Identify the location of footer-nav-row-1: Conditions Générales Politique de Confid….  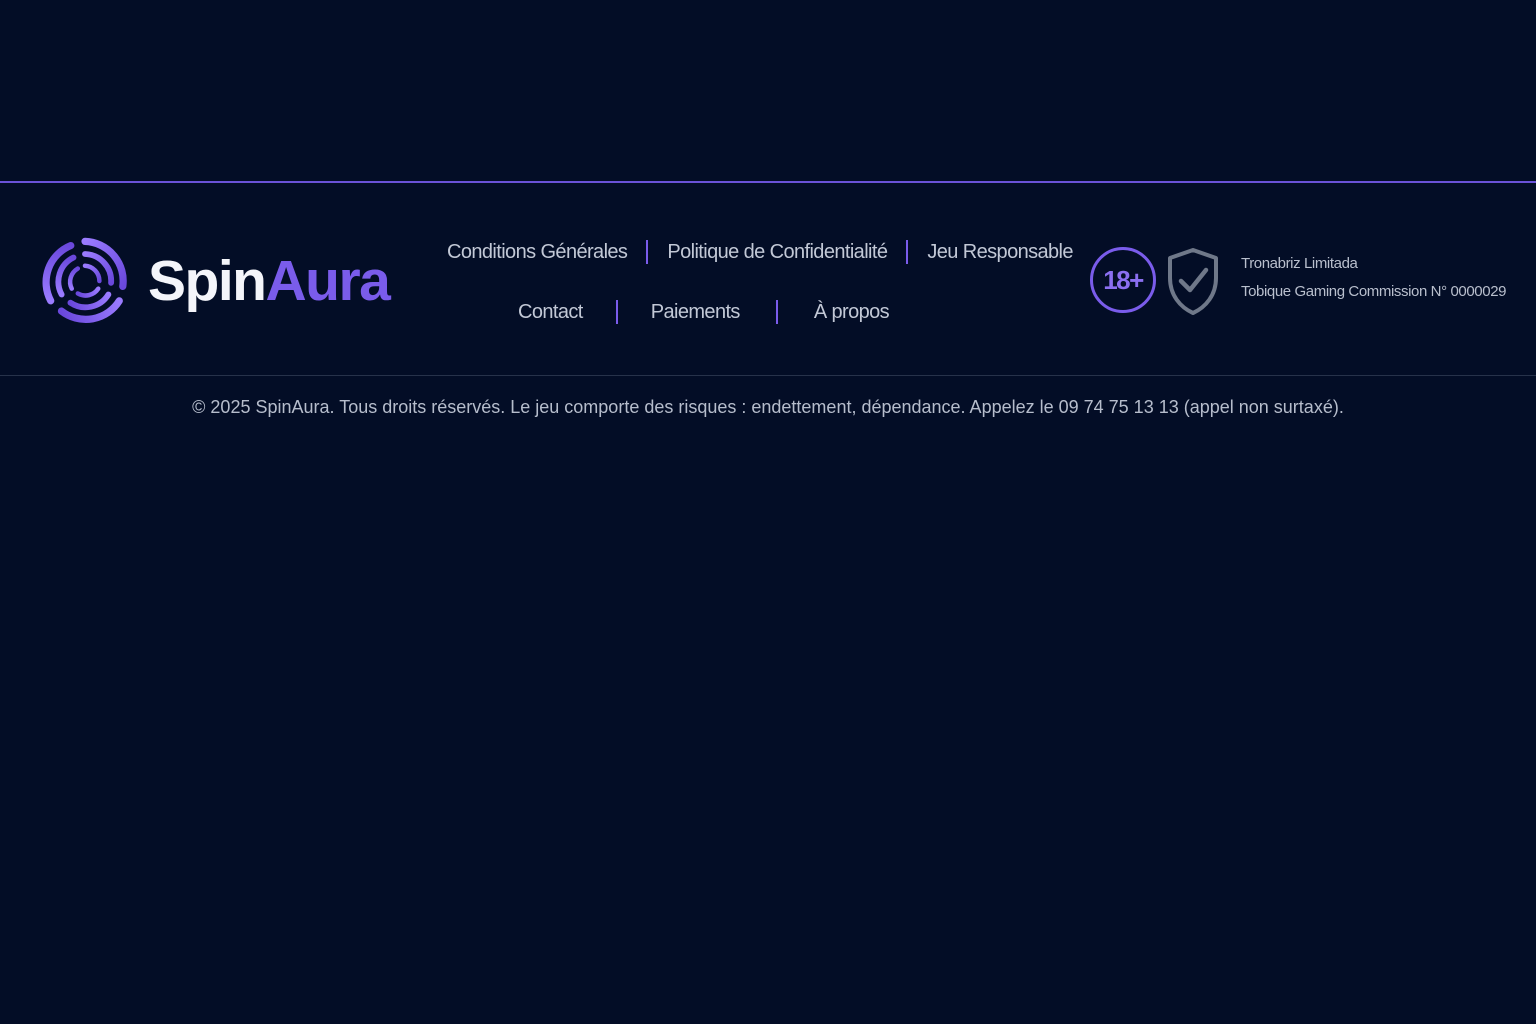
(760, 252).